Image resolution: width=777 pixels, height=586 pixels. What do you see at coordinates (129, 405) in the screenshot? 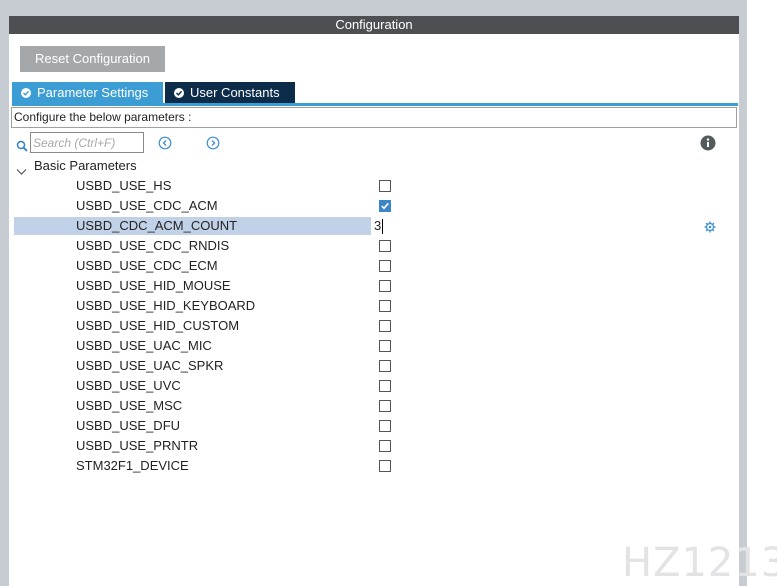
I see `param-name: USBD_USE_MSC` at bounding box center [129, 405].